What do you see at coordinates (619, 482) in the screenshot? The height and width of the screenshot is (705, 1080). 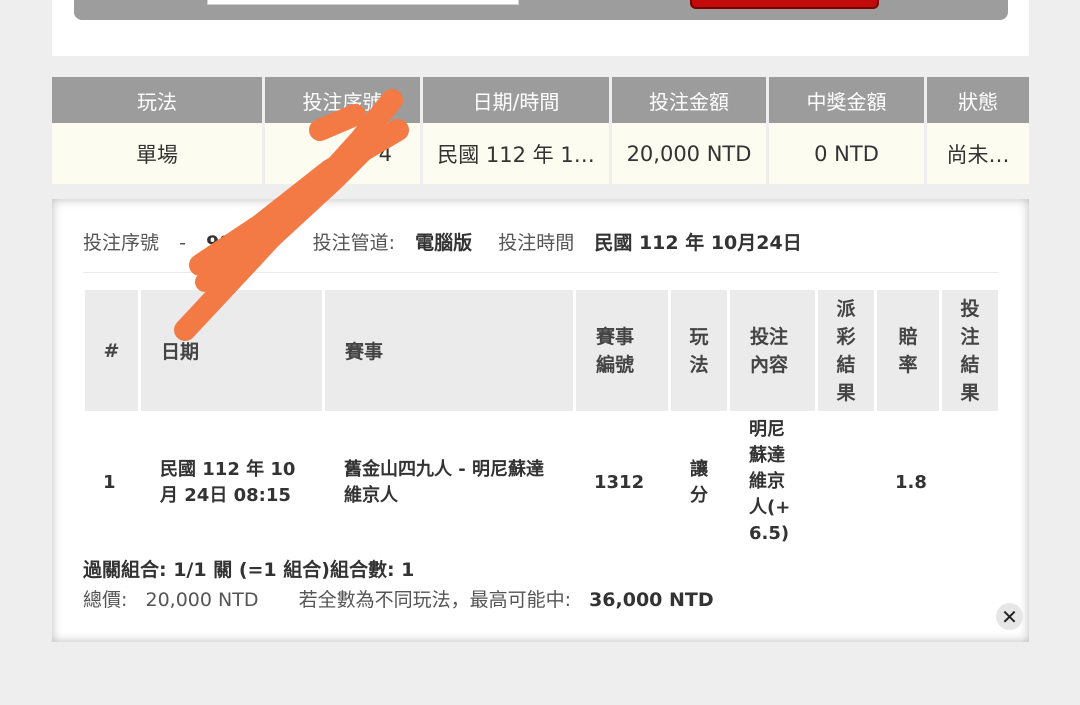 I see `row-match-no: 1312` at bounding box center [619, 482].